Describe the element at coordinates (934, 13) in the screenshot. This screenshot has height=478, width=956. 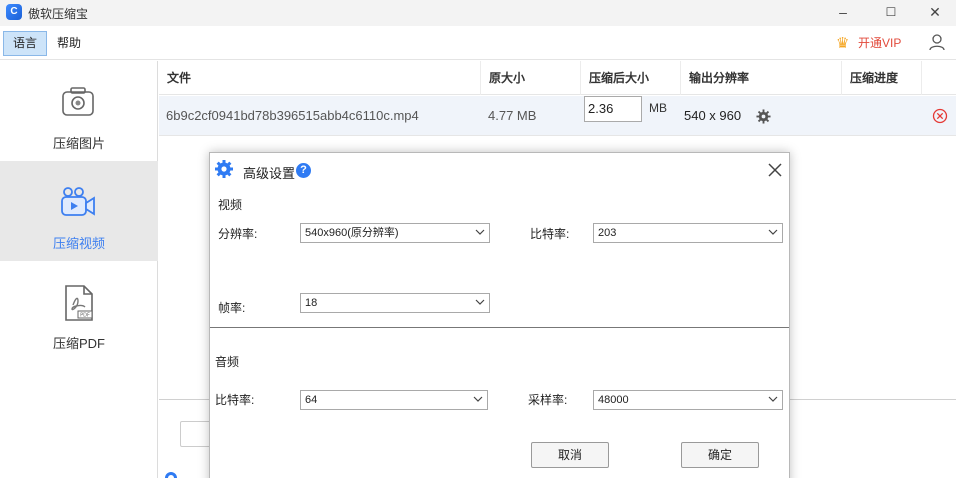
I see `close-window-button: ✕` at that location.